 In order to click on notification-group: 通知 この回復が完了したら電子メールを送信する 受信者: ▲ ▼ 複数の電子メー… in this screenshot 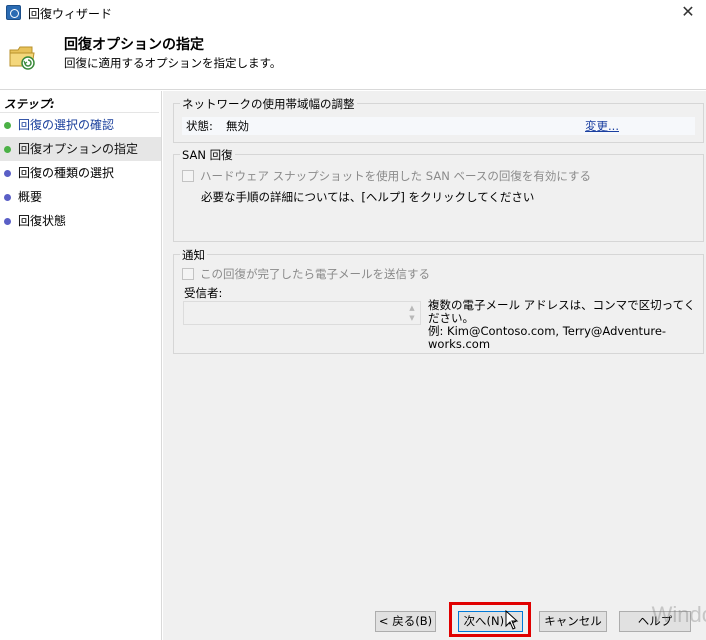, I will do `click(438, 300)`.